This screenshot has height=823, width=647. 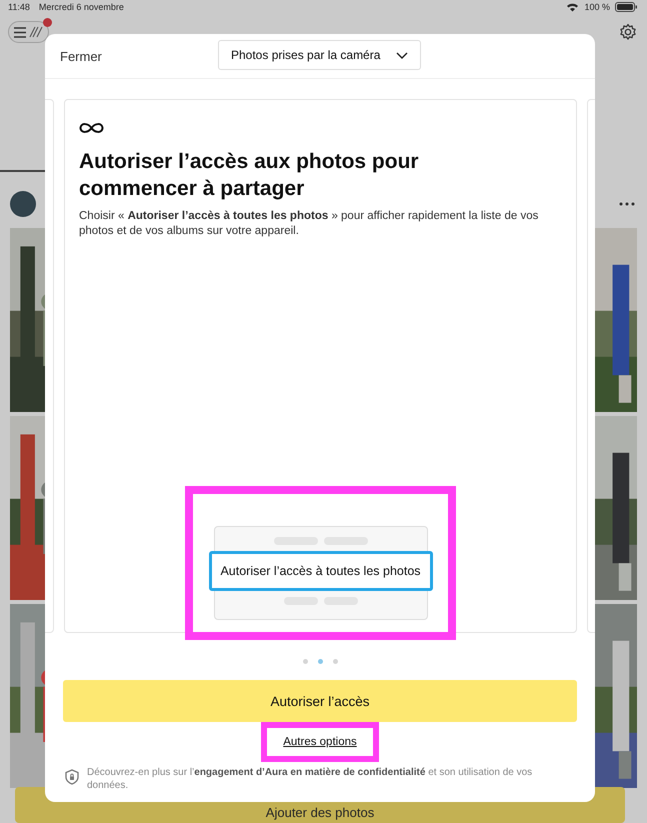 What do you see at coordinates (310, 779) in the screenshot?
I see `privacy-note: Découvrez-en plus sur l’engagement d’Aura en matière de confidentialité et son utilisation de vos données.` at bounding box center [310, 779].